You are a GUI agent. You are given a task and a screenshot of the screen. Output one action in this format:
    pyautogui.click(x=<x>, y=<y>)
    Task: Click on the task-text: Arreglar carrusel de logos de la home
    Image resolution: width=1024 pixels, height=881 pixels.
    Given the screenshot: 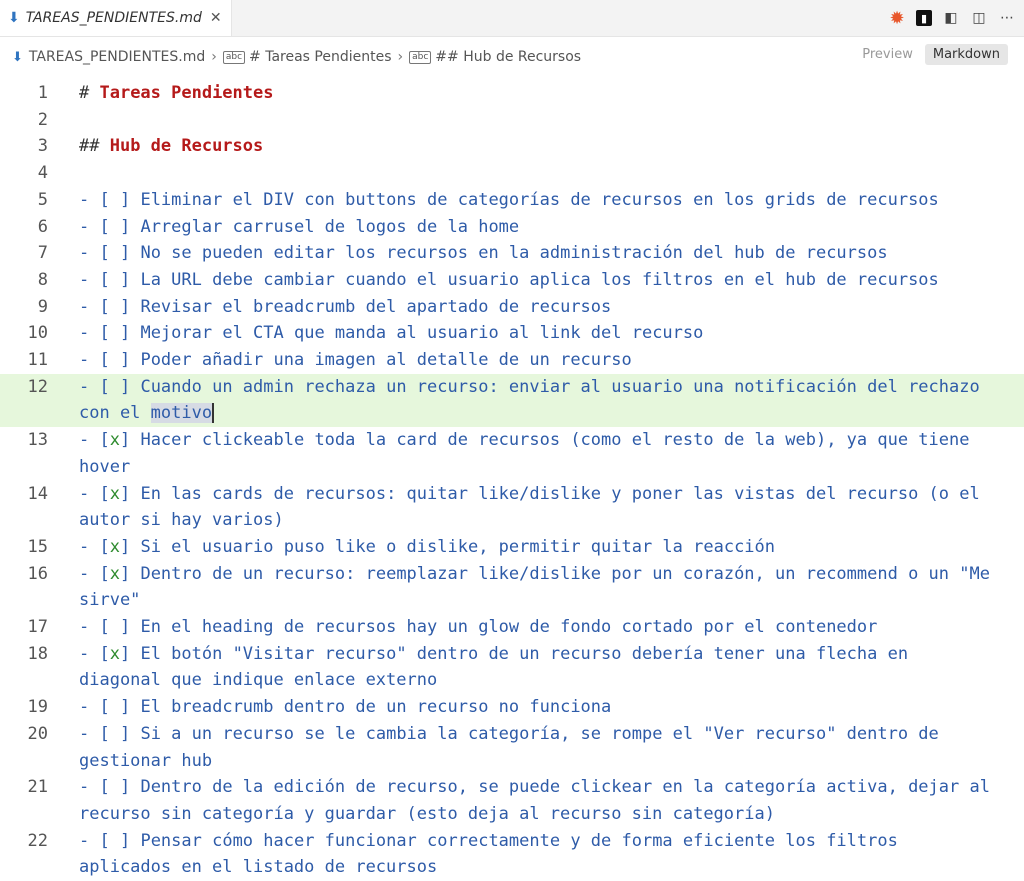 What is the action you would take?
    pyautogui.click(x=330, y=226)
    